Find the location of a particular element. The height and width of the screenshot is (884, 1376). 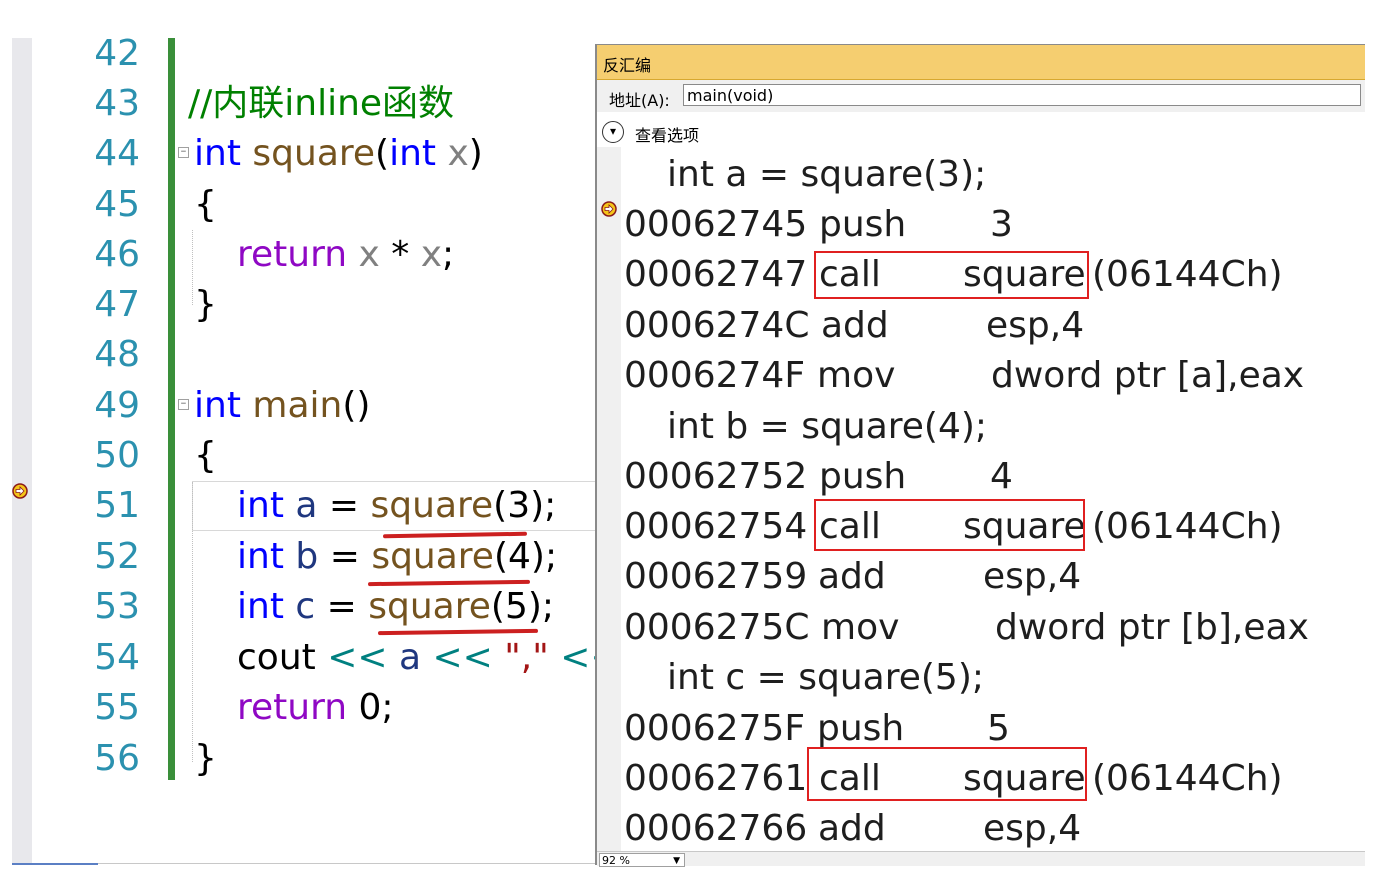

instruction-address: 0006275F is located at coordinates (714, 729).